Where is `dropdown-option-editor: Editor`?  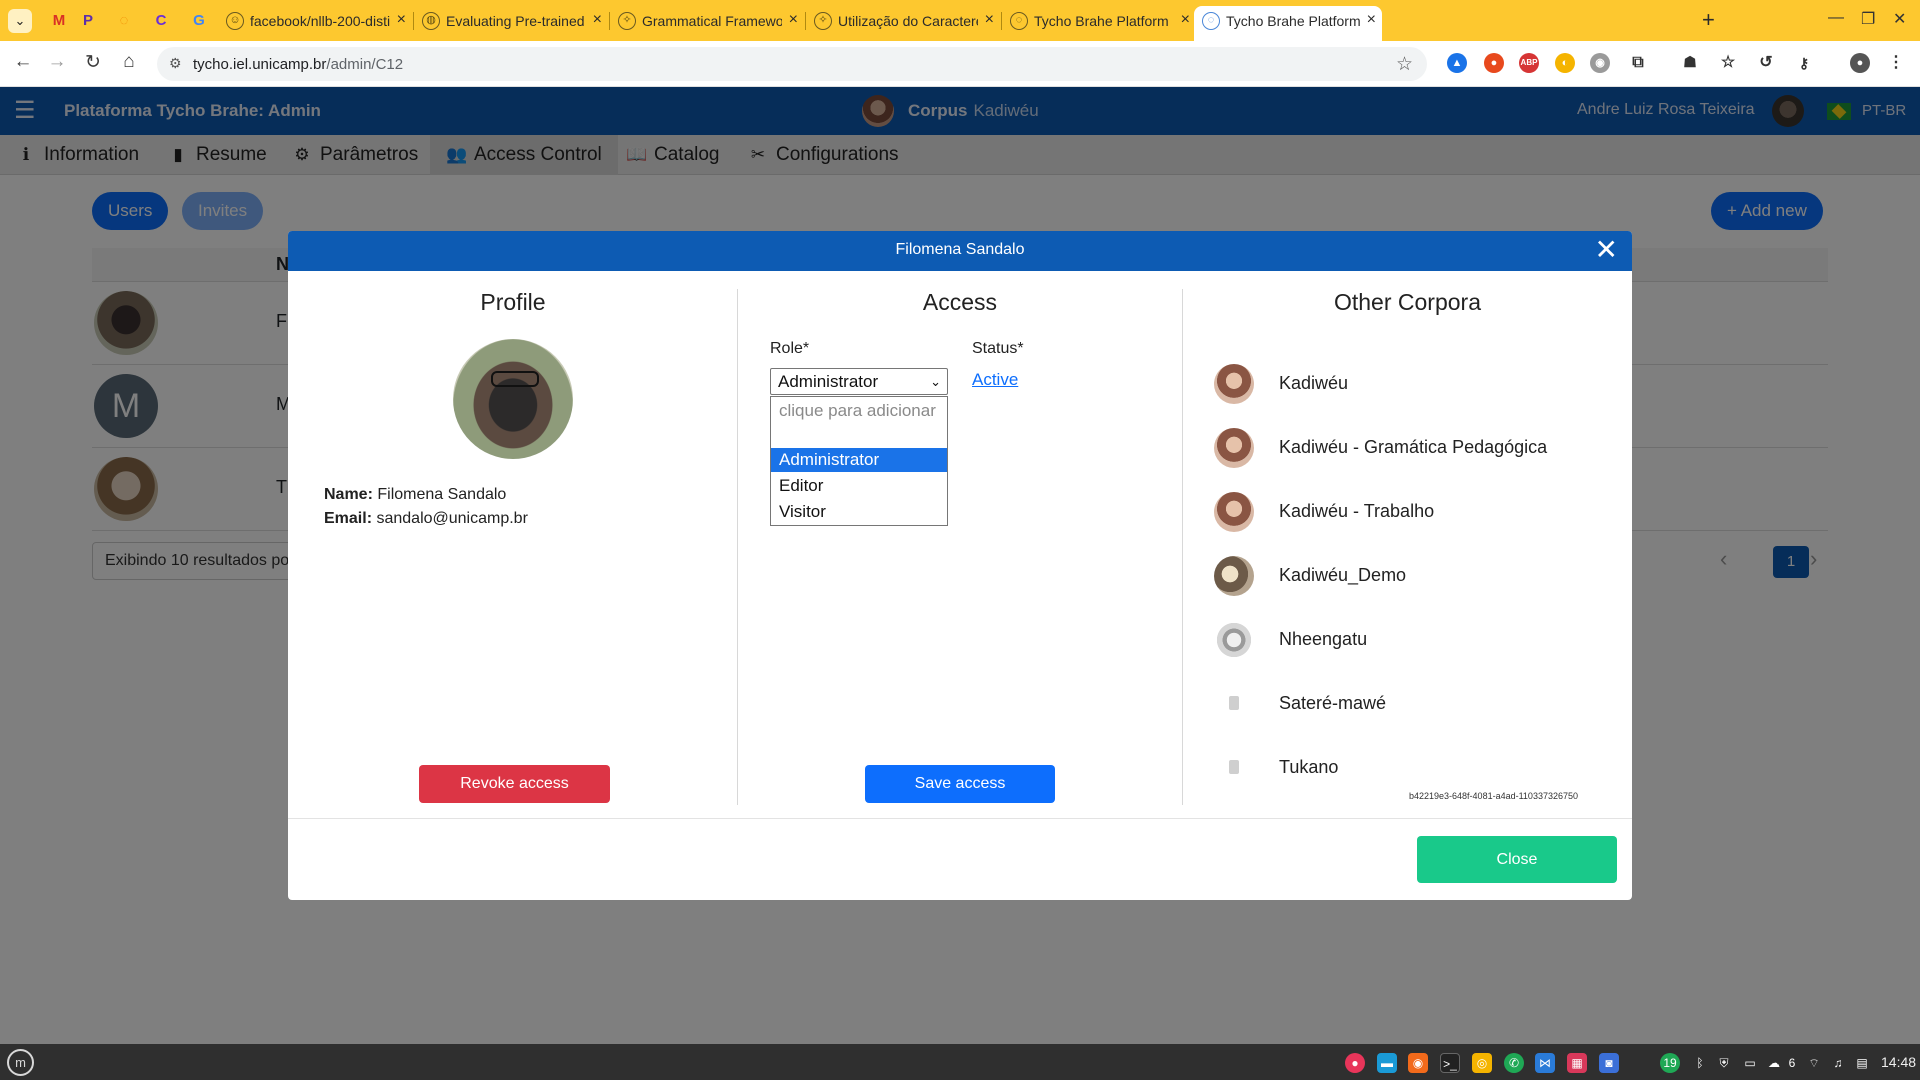
dropdown-option-editor: Editor is located at coordinates (859, 486).